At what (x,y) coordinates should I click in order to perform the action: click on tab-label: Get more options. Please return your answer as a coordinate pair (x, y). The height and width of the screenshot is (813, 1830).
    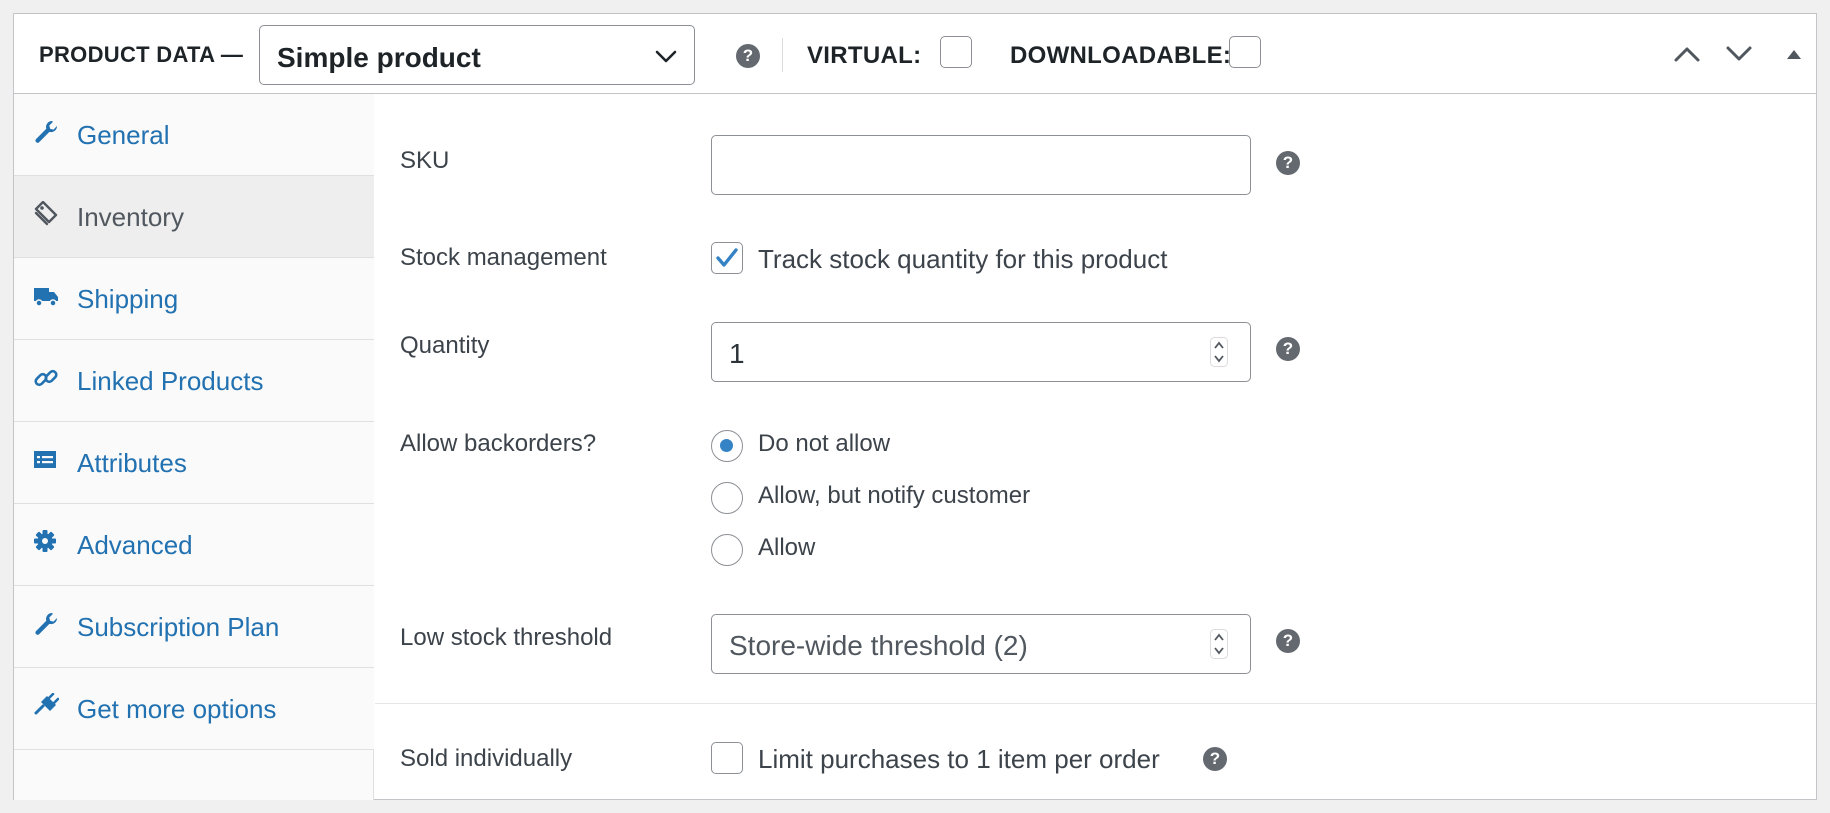
    Looking at the image, I should click on (177, 709).